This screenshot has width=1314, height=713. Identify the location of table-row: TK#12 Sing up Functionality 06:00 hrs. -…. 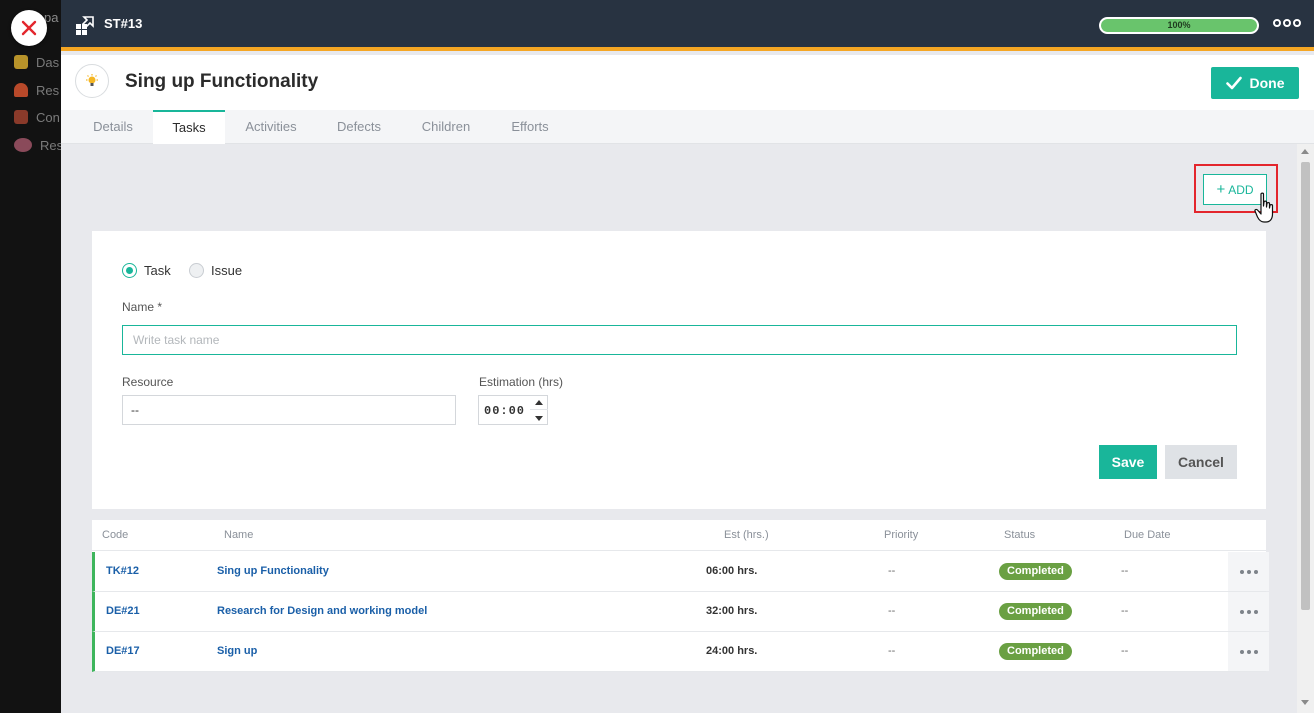
(680, 572).